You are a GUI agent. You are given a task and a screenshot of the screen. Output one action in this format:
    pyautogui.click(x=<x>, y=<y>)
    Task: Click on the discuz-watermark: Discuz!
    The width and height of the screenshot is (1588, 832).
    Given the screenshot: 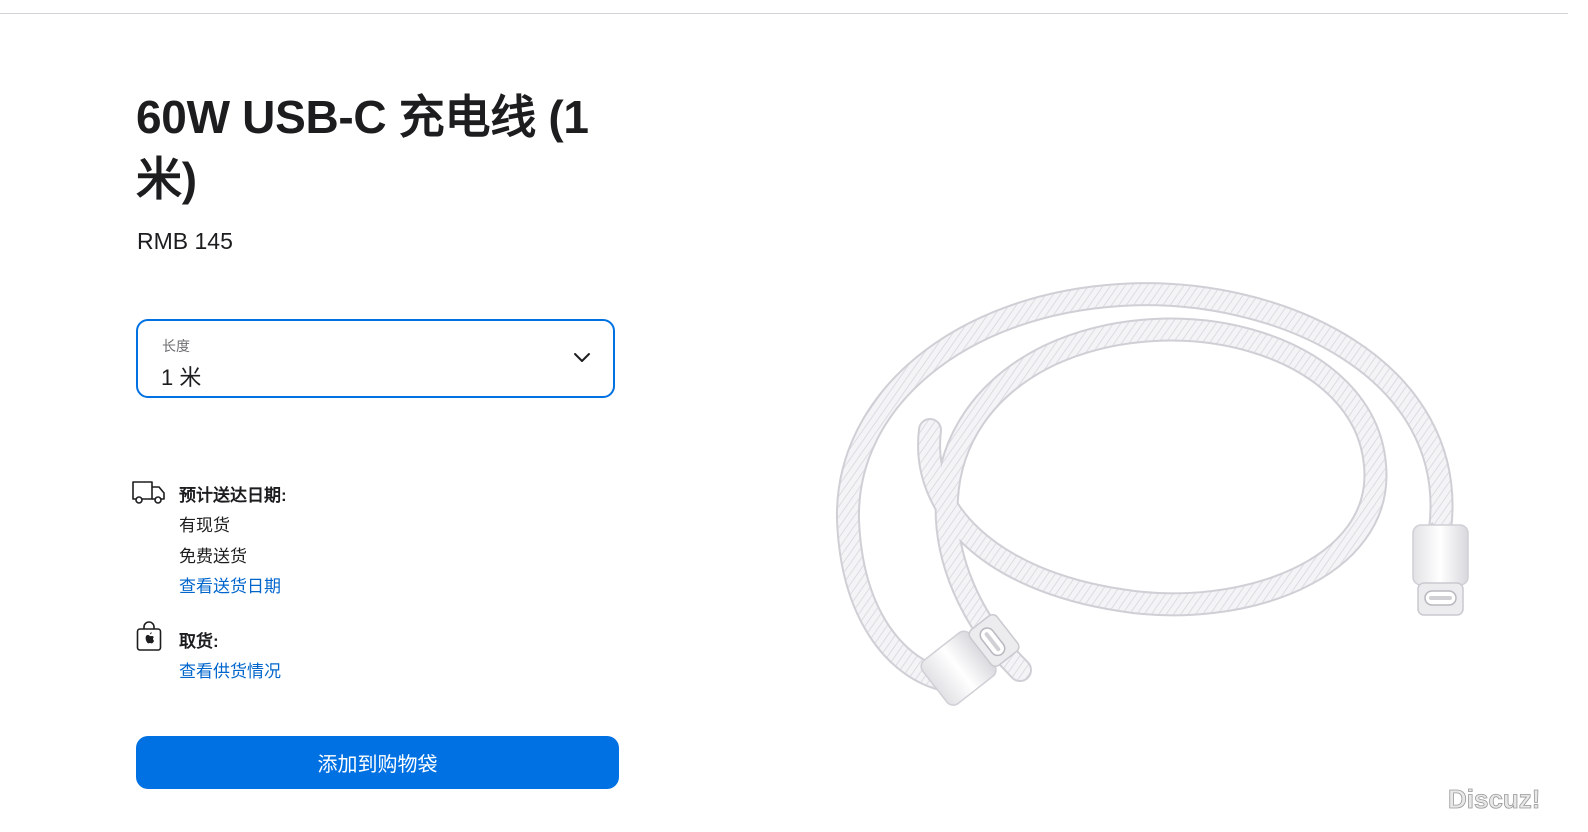 What is the action you would take?
    pyautogui.click(x=1500, y=798)
    